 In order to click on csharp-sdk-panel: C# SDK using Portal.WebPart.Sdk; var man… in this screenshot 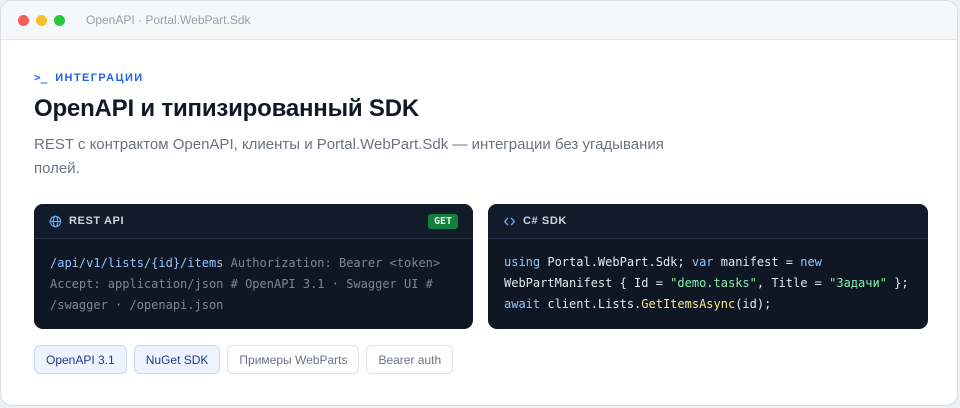, I will do `click(708, 266)`.